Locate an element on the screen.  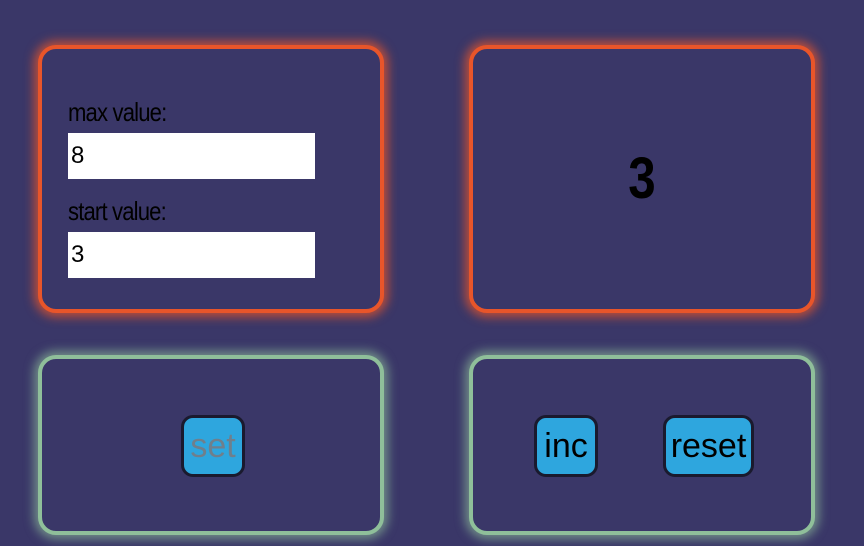
set-button: set is located at coordinates (213, 446).